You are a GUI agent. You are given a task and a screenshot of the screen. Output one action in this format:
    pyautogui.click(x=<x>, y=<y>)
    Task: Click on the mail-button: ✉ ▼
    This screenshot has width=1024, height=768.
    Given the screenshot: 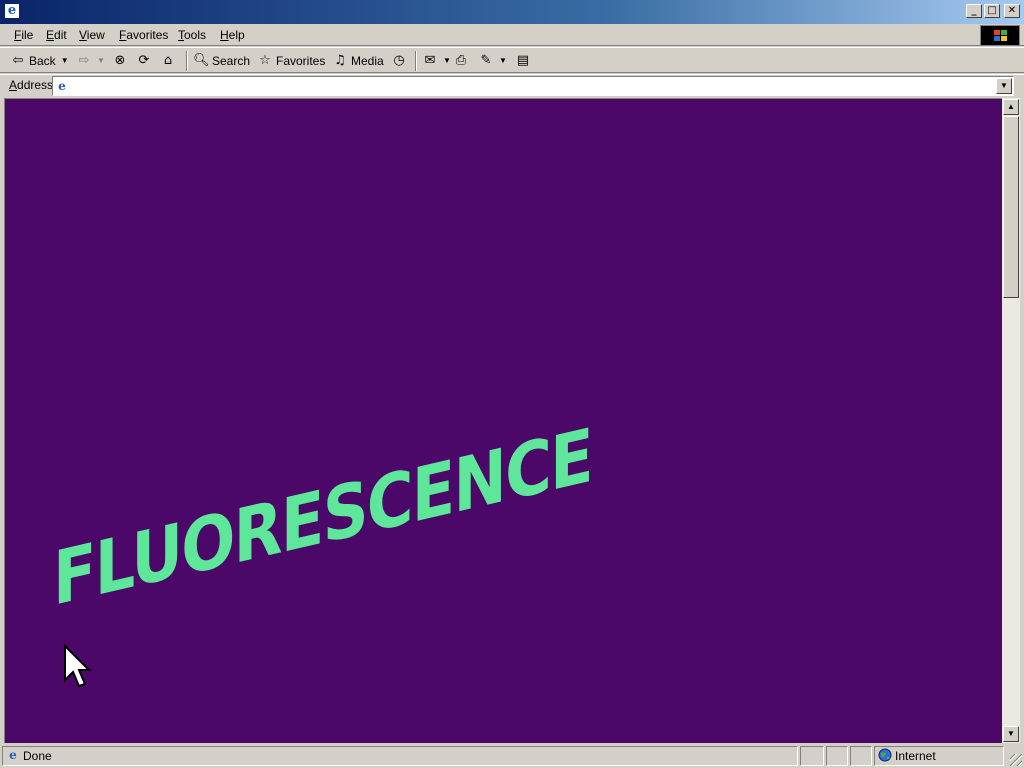 What is the action you would take?
    pyautogui.click(x=436, y=61)
    